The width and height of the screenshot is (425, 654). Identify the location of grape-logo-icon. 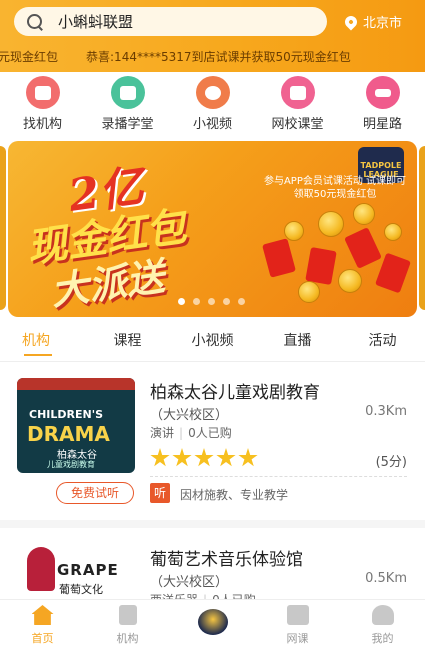
(41, 569).